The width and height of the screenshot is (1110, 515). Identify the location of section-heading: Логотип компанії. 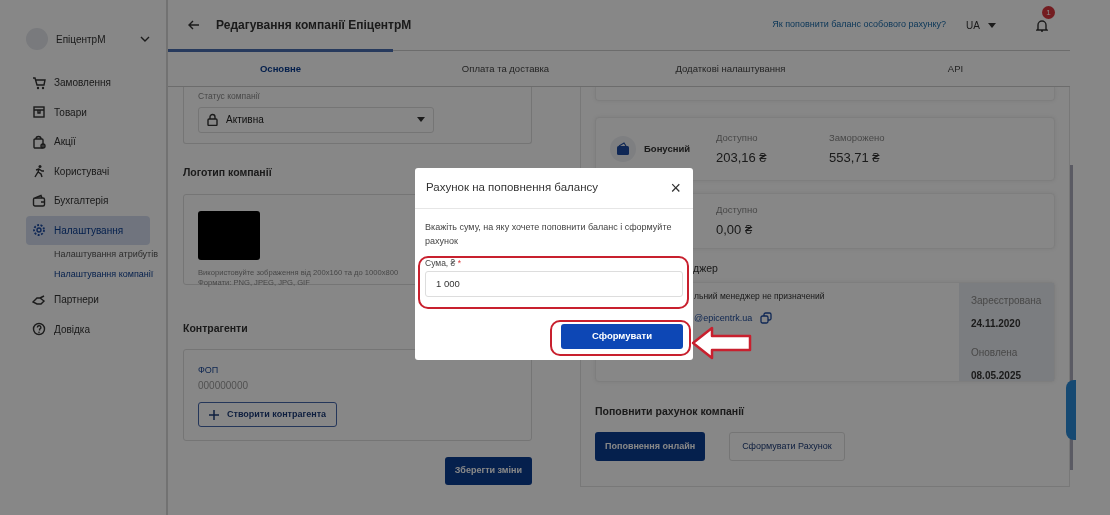
(228, 172).